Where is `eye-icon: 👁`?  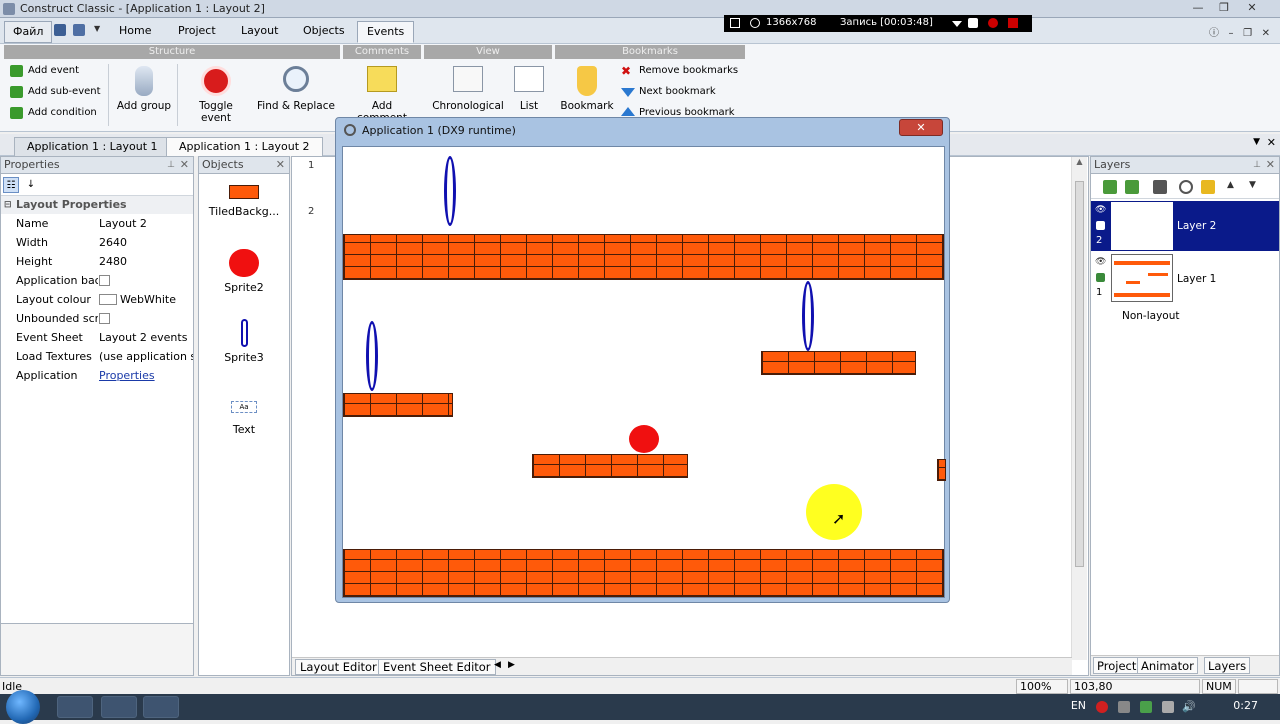 eye-icon: 👁 is located at coordinates (1100, 210).